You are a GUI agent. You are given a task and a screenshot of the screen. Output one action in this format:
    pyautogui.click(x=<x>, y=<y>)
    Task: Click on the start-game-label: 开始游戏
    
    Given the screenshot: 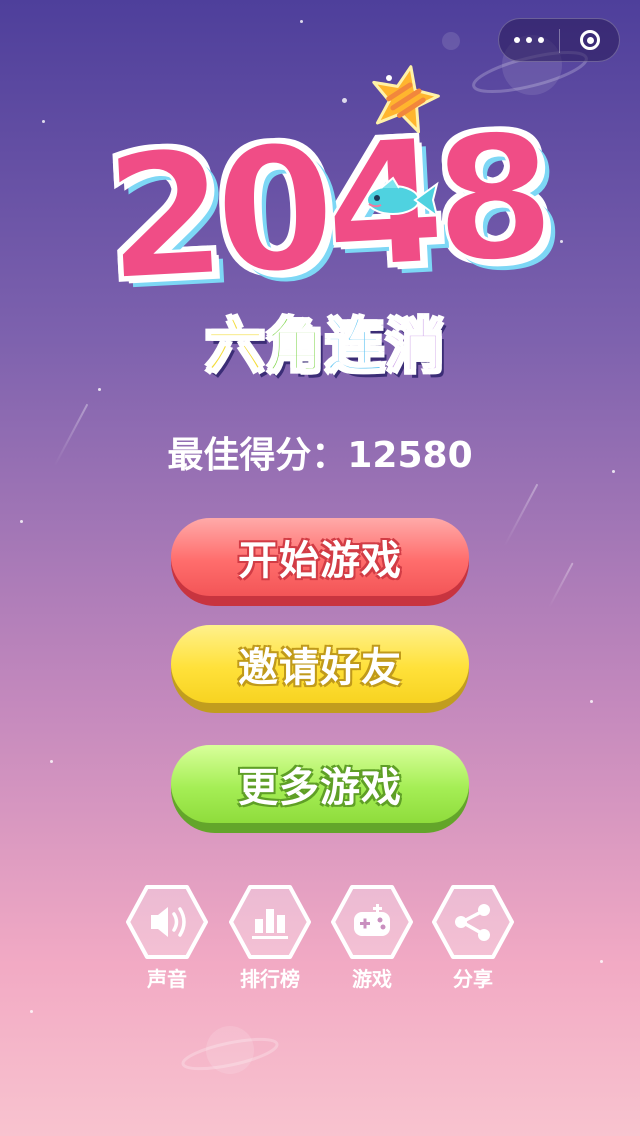 What is the action you would take?
    pyautogui.click(x=320, y=561)
    